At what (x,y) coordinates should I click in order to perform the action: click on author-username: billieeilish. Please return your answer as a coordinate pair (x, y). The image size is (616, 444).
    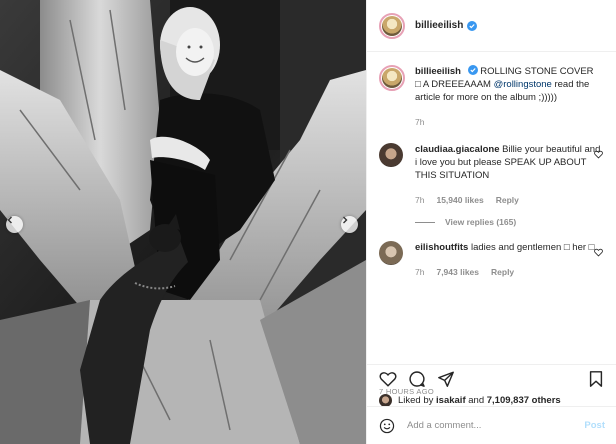
    Looking at the image, I should click on (439, 25).